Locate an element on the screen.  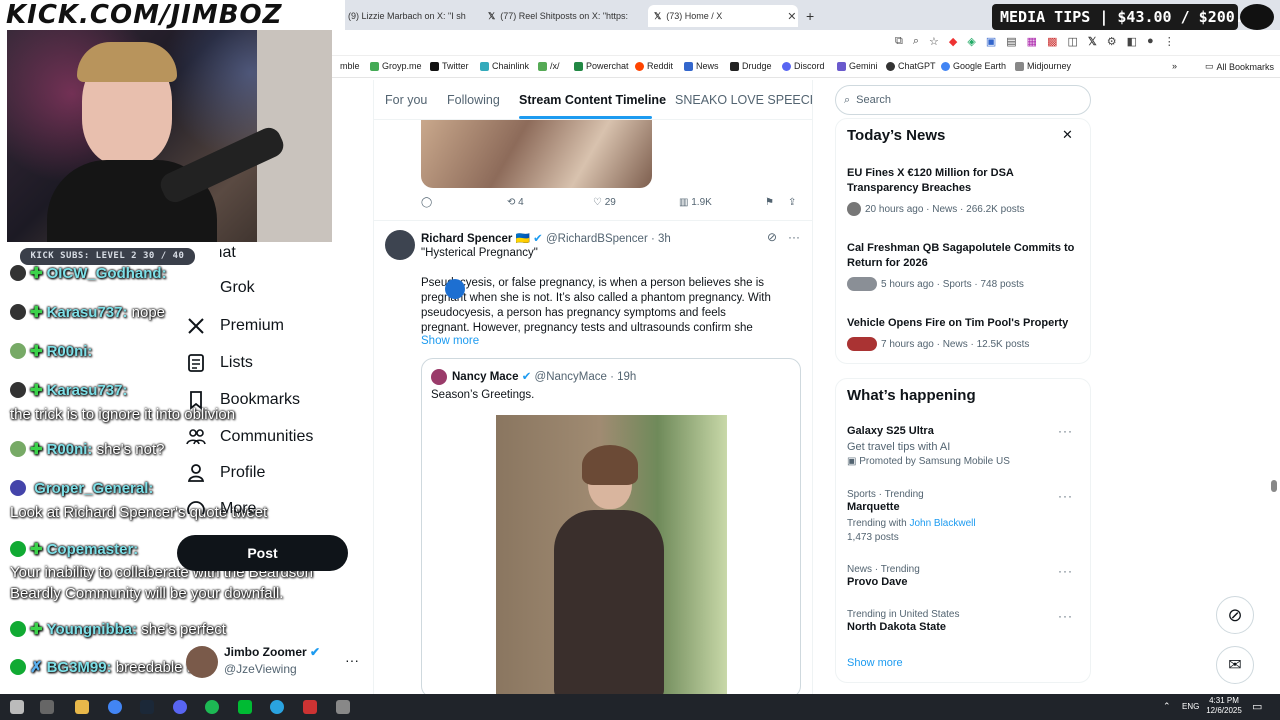
bookmark: Chainlink is located at coordinates (504, 66).